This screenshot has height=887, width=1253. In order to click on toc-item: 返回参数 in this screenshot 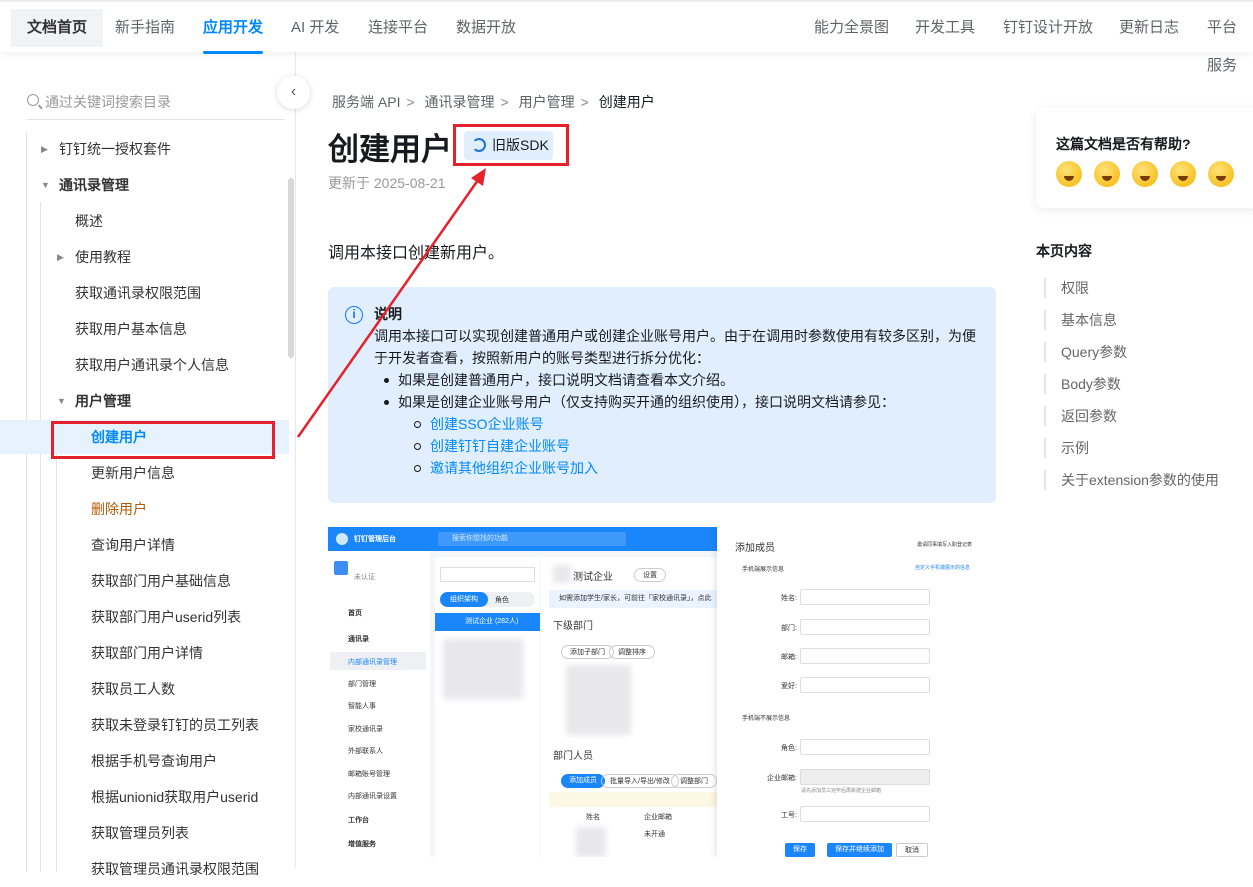, I will do `click(1080, 416)`.